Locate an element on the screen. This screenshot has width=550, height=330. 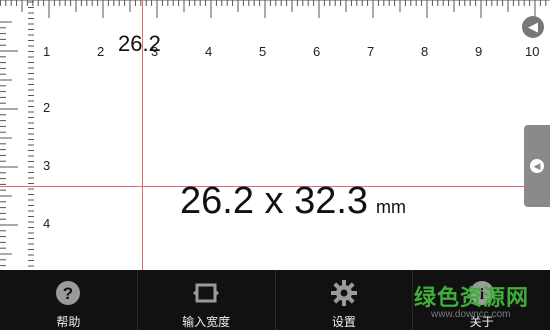
corner-handle-button: ◀ is located at coordinates (533, 27).